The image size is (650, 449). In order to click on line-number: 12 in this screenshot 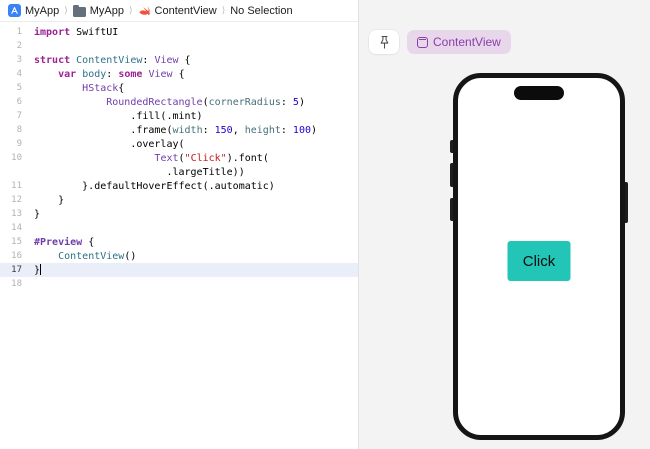, I will do `click(15, 200)`.